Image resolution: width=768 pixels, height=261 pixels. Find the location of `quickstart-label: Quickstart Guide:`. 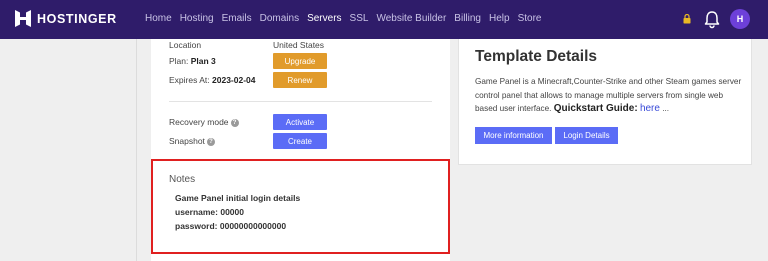

quickstart-label: Quickstart Guide: is located at coordinates (595, 108).